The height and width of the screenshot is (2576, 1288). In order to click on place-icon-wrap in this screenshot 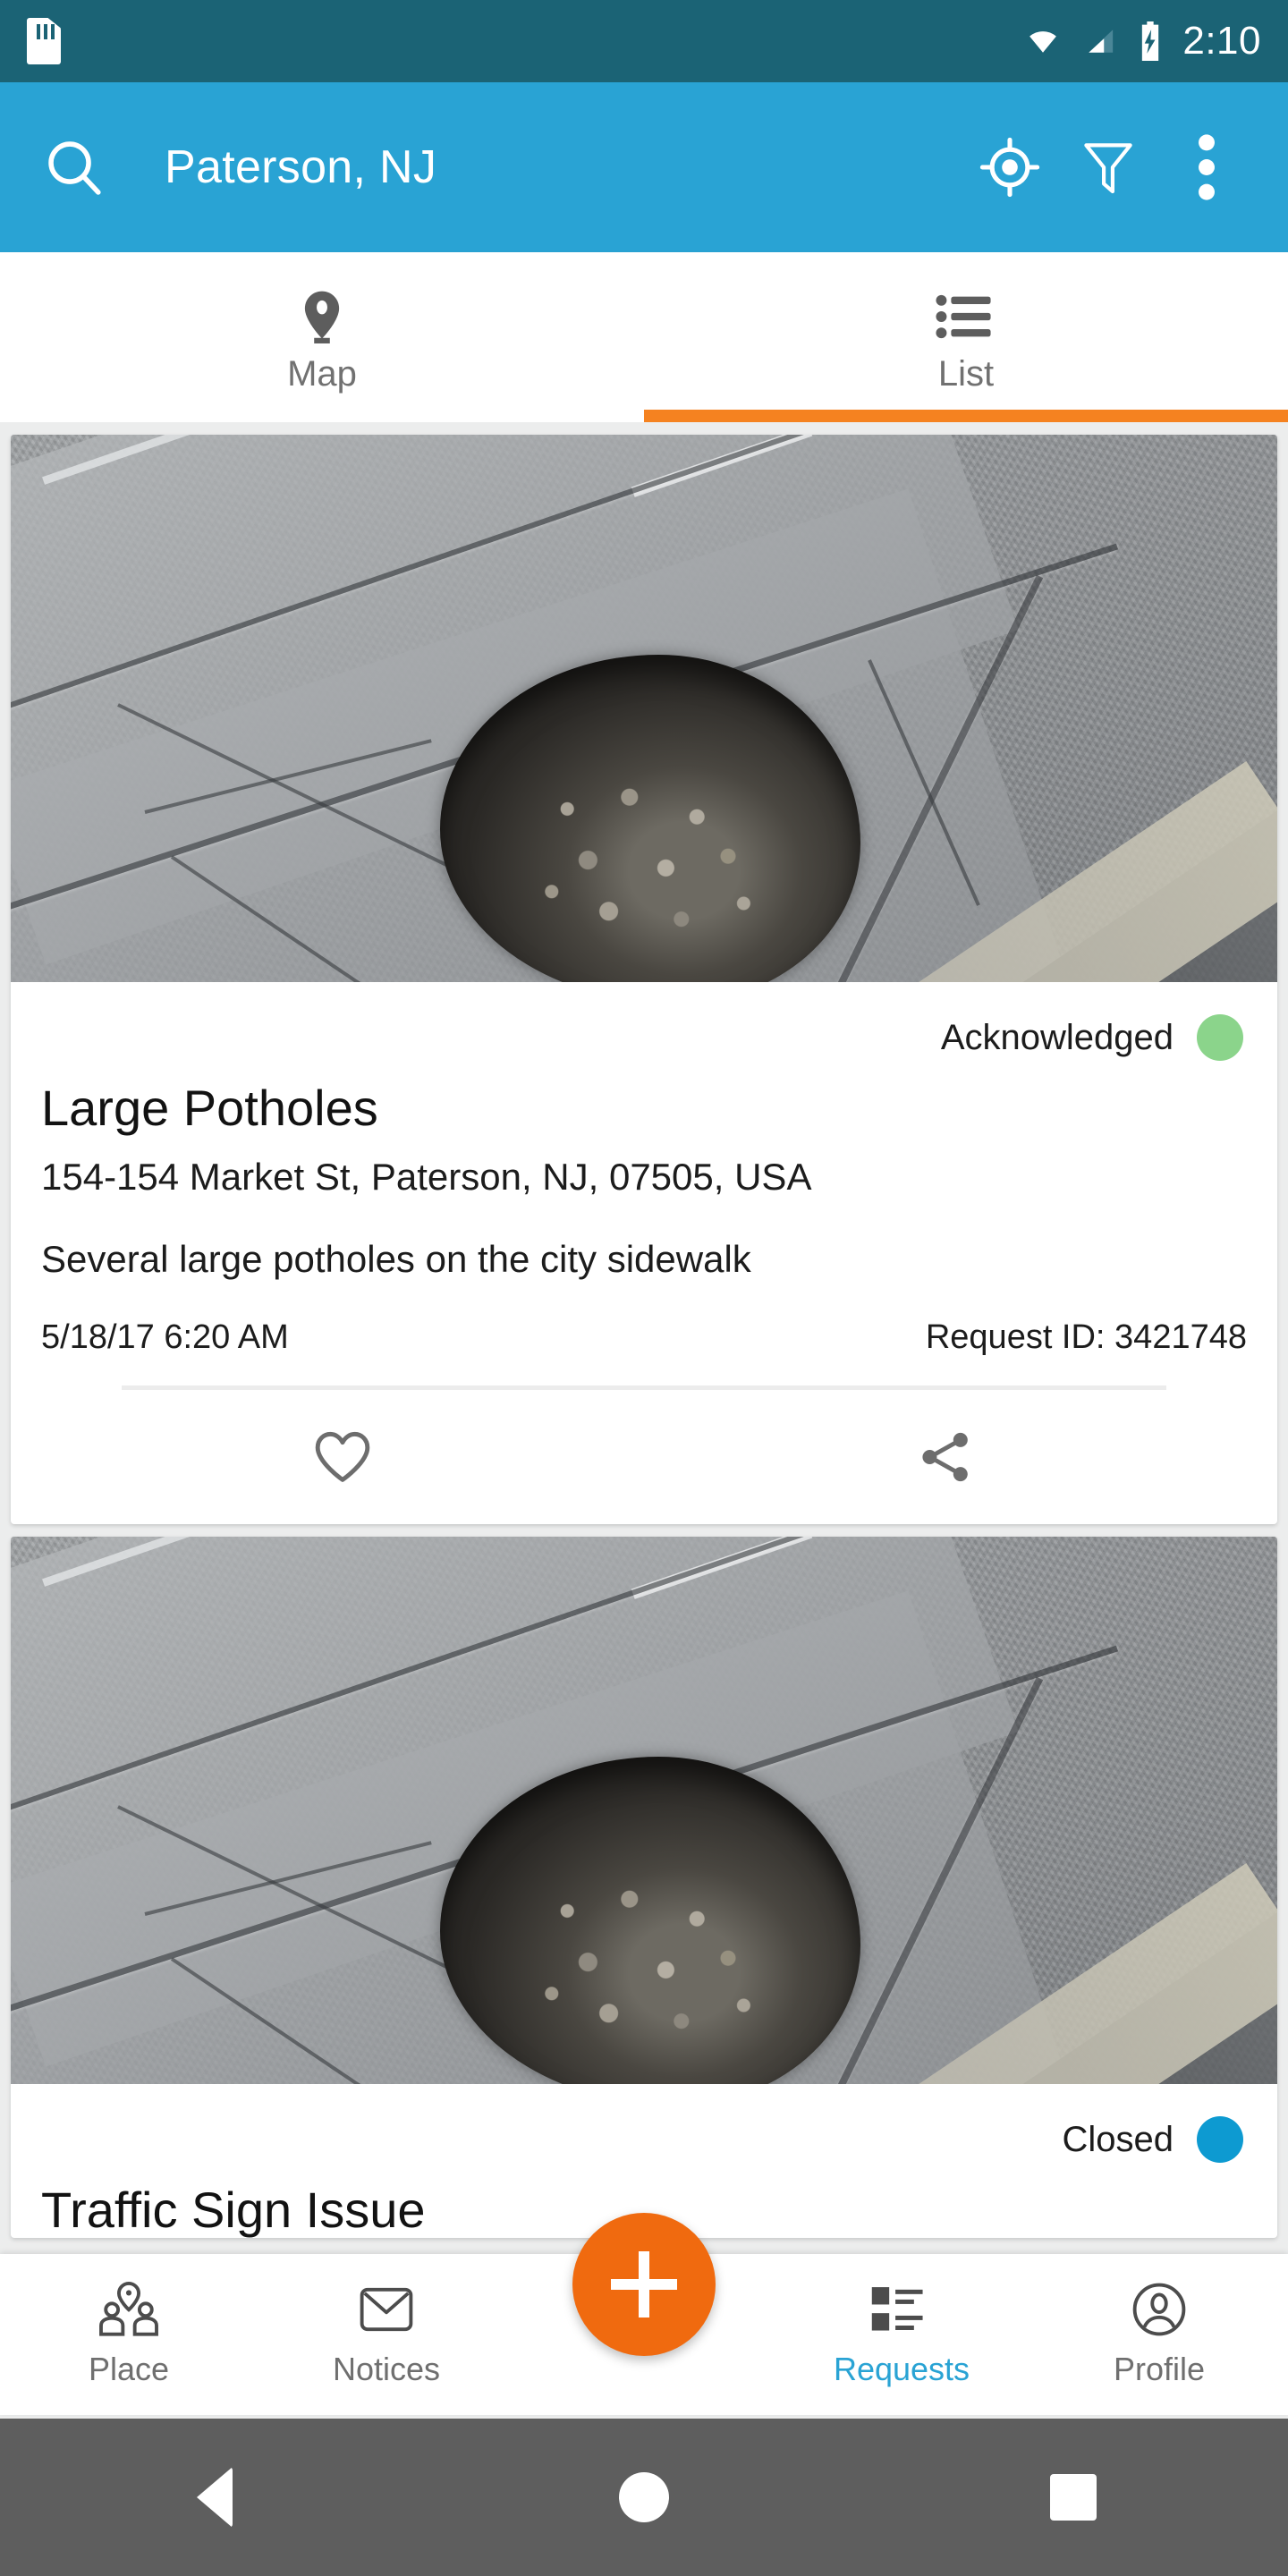, I will do `click(129, 2309)`.